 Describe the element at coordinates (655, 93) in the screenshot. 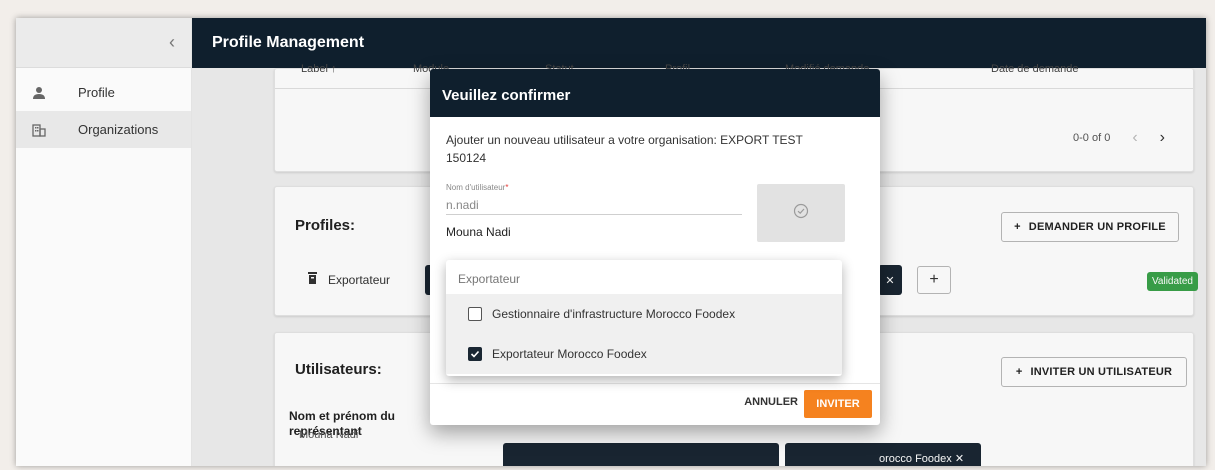

I see `dialog-title: Veuillez confirmer` at that location.